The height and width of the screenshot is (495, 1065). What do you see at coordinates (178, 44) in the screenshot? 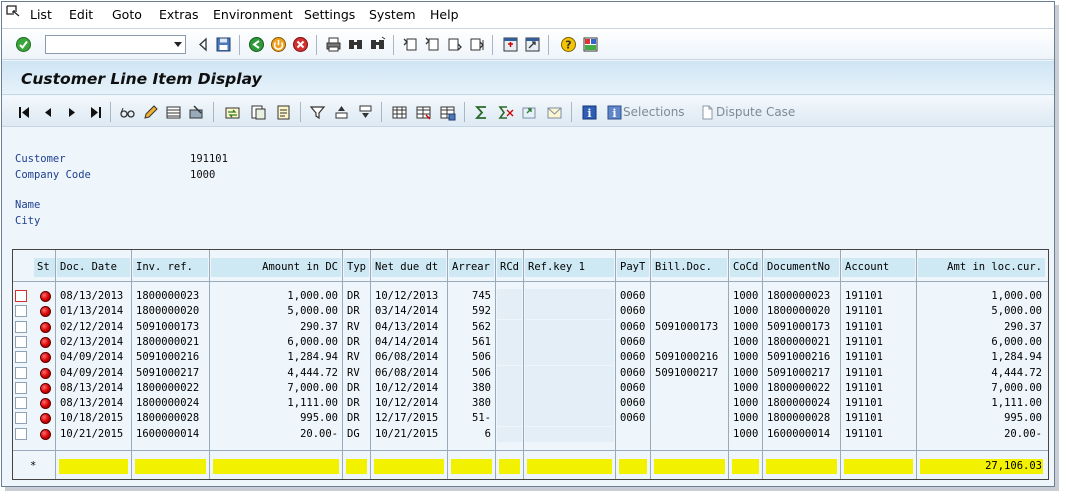
I see `chevron-down-icon` at bounding box center [178, 44].